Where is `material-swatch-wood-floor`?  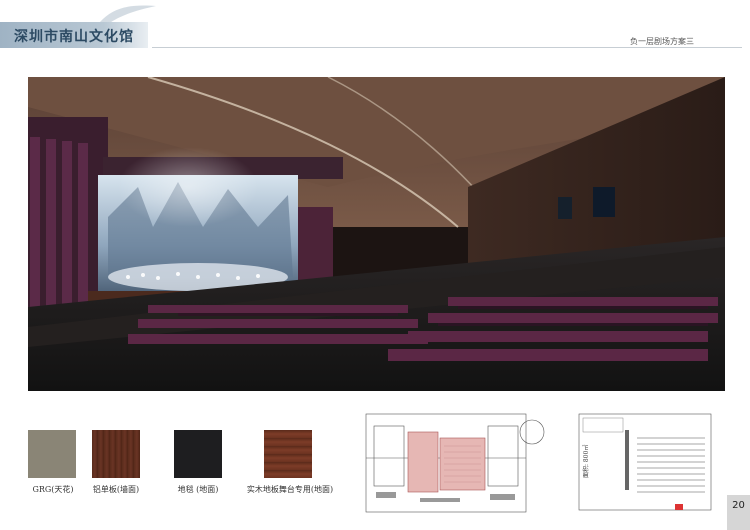
material-swatch-wood-floor is located at coordinates (288, 454).